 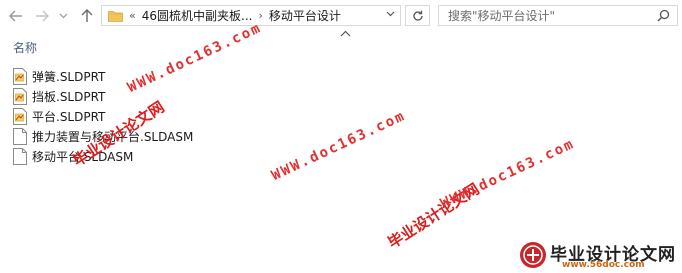 What do you see at coordinates (345, 33) in the screenshot?
I see `sort-chevron-up-icon` at bounding box center [345, 33].